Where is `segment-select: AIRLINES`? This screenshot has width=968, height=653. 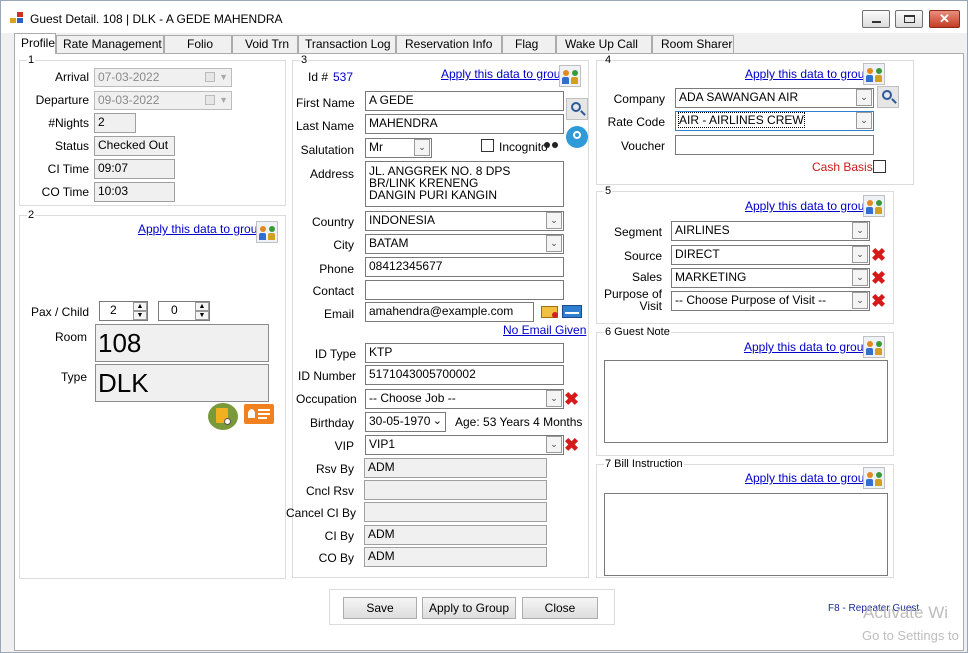 segment-select: AIRLINES is located at coordinates (770, 231).